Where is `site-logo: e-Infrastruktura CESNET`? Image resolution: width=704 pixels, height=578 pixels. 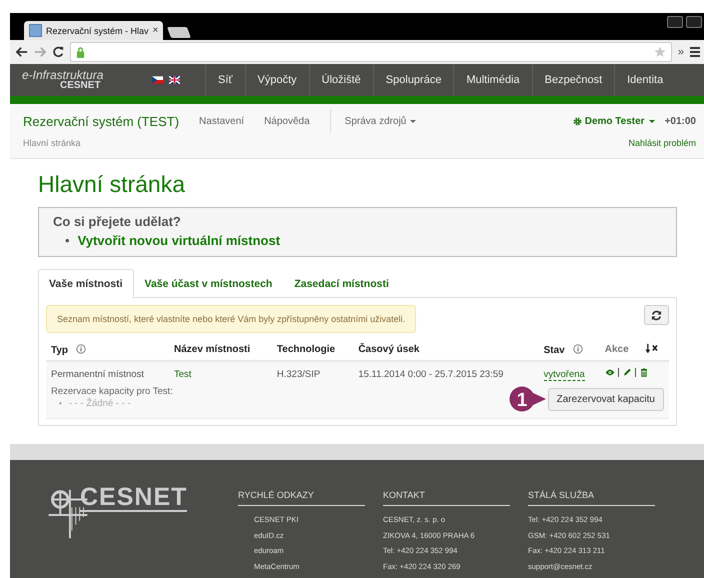
site-logo: e-Infrastruktura CESNET is located at coordinates (81, 80).